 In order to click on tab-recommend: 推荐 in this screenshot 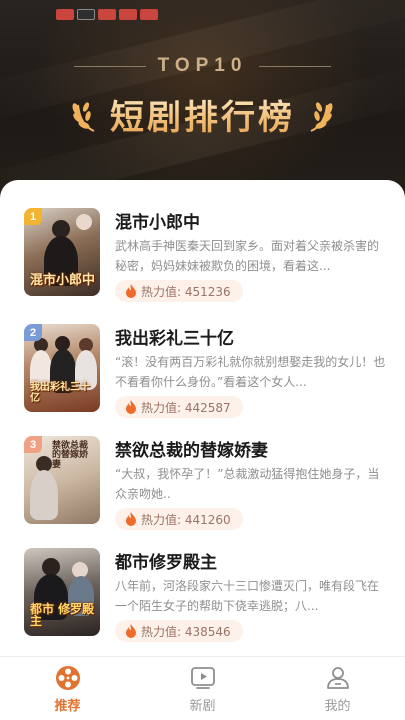, I will do `click(67, 688)`.